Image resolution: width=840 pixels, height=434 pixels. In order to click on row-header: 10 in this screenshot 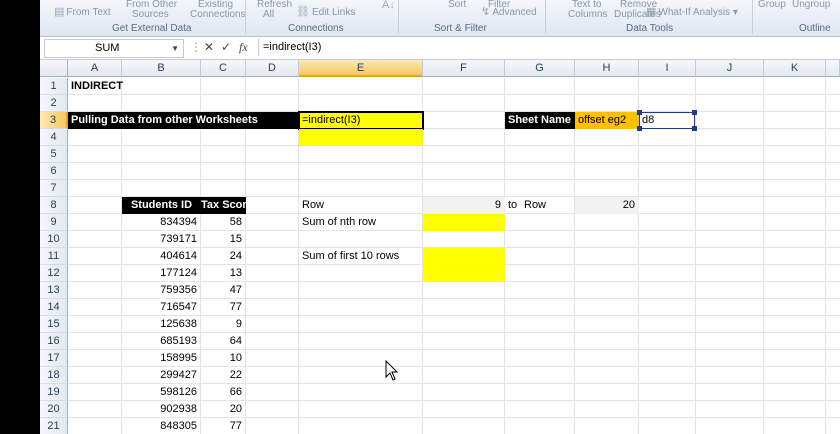, I will do `click(54, 239)`.